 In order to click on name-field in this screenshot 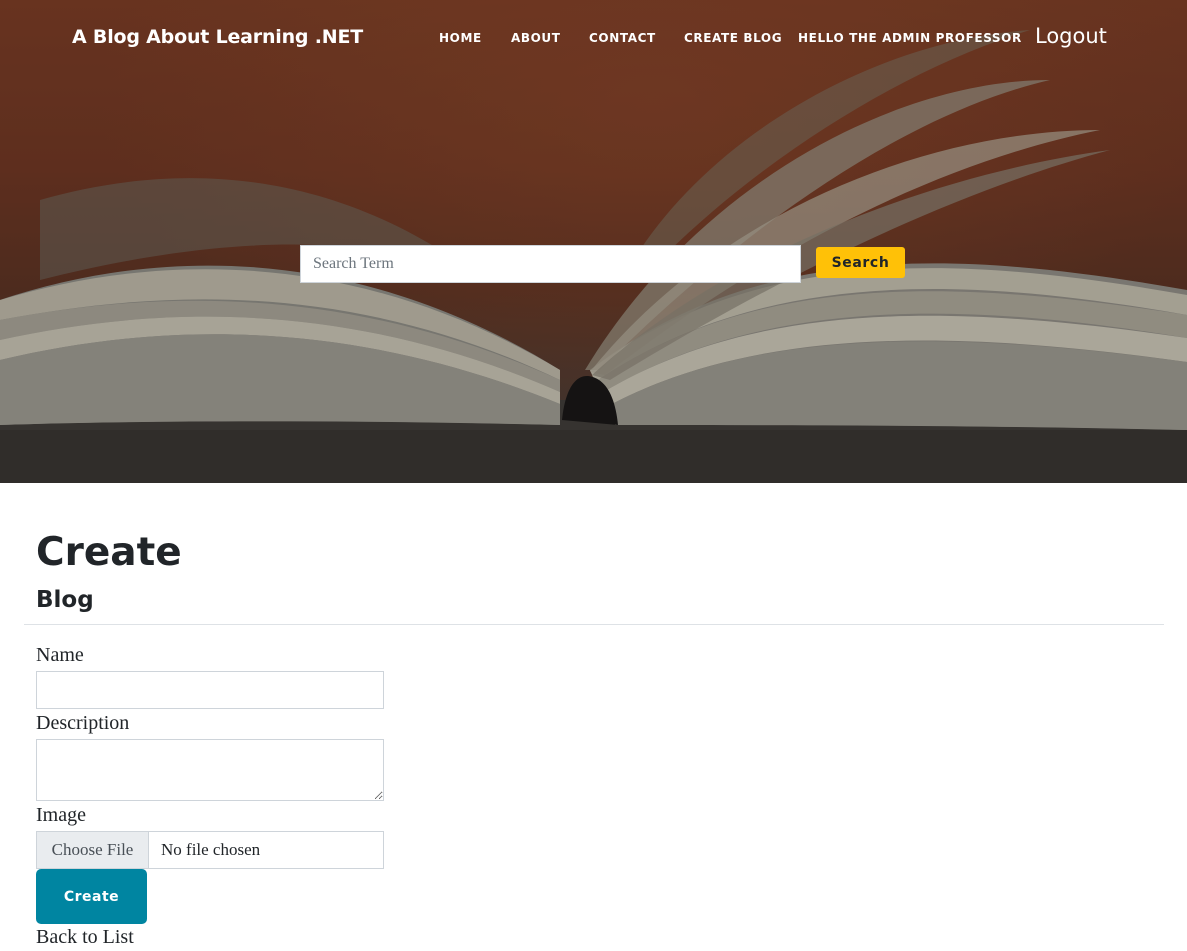, I will do `click(210, 690)`.